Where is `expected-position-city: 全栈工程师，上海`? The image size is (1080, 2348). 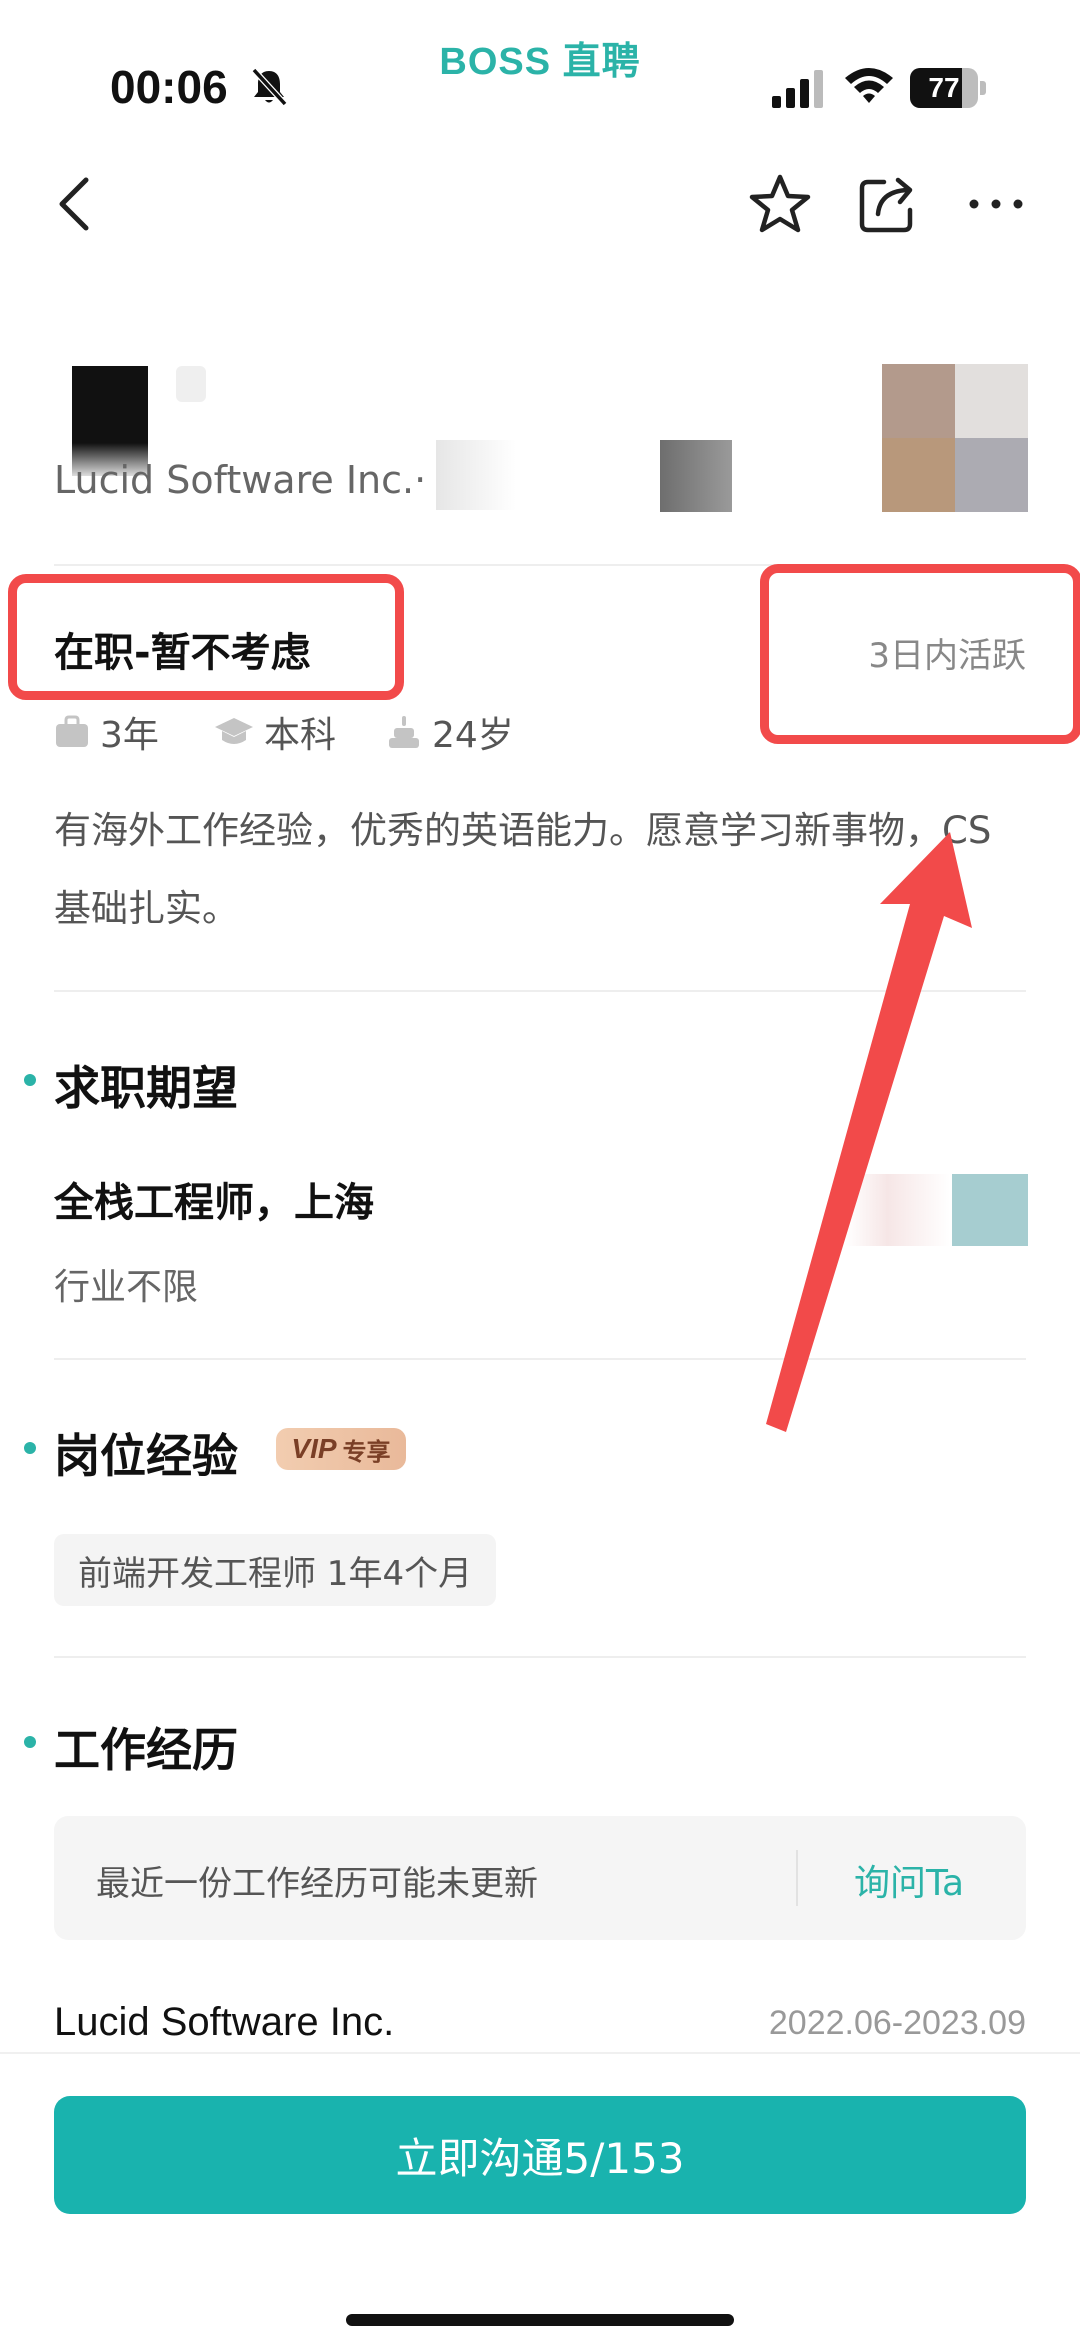 expected-position-city: 全栈工程师，上海 is located at coordinates (214, 1199).